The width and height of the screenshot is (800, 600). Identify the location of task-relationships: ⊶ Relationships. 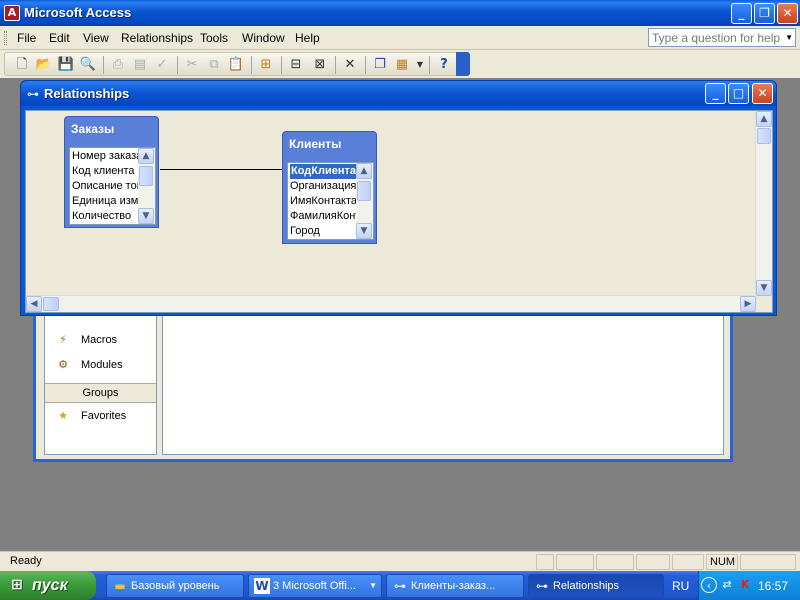
(596, 586).